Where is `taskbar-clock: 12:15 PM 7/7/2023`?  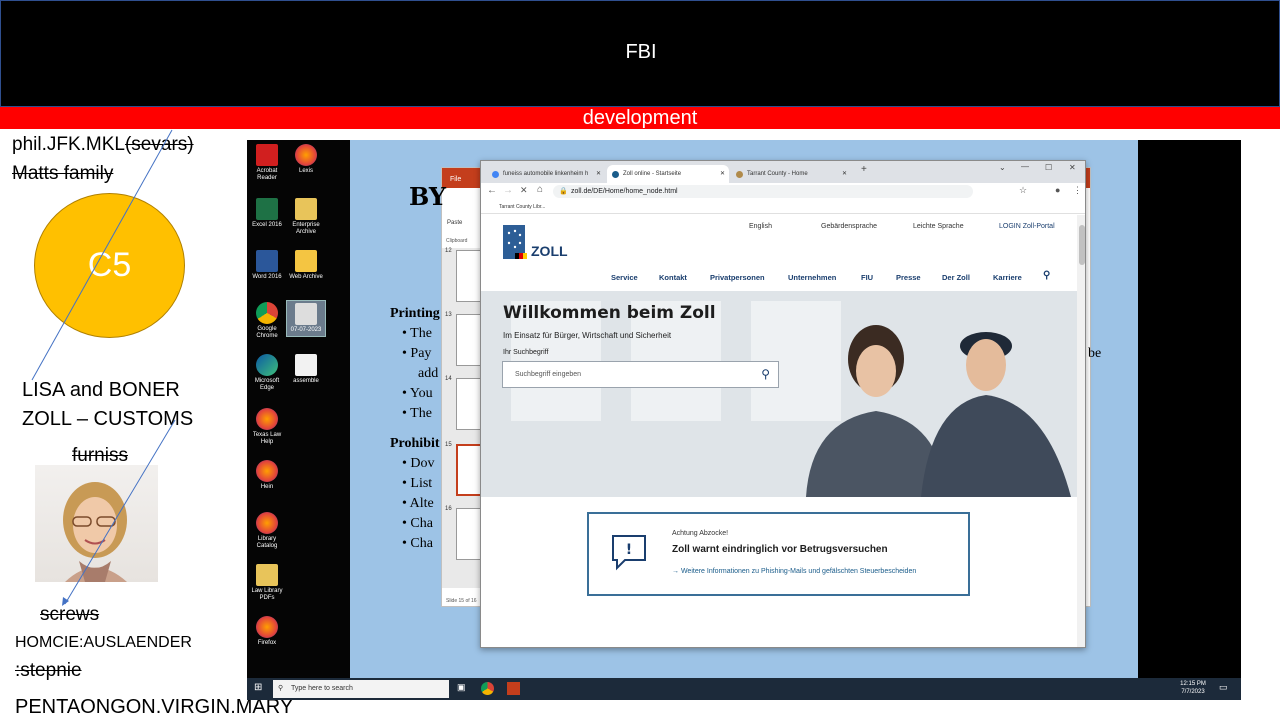
taskbar-clock: 12:15 PM 7/7/2023 is located at coordinates (1193, 688).